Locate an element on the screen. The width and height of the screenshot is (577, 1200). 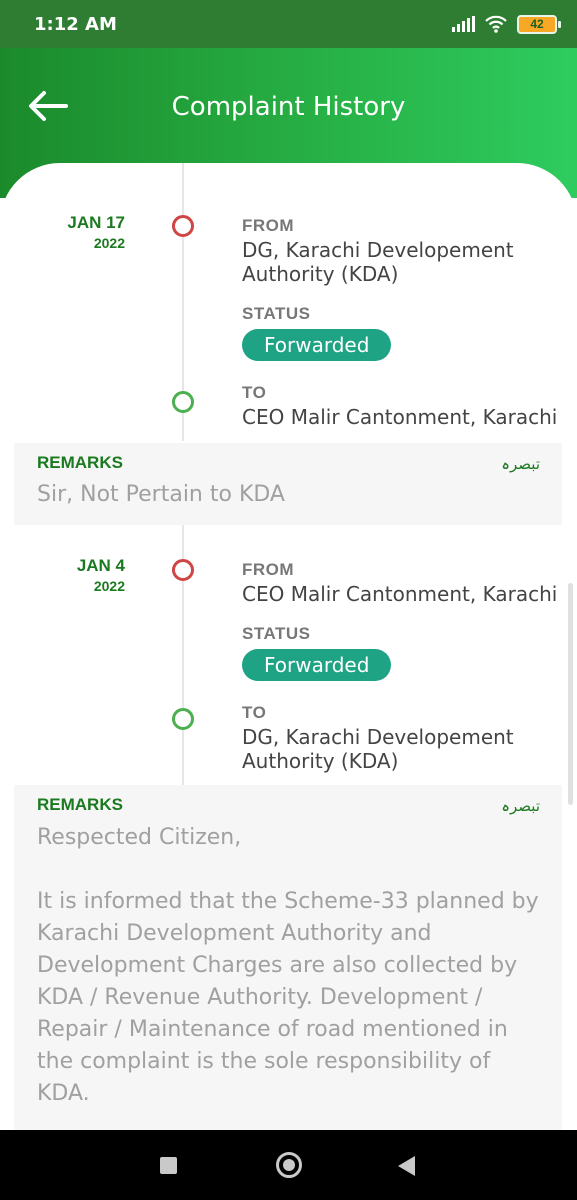
to-value: DG, Karachi Developement Authority (KDA) is located at coordinates (378, 749).